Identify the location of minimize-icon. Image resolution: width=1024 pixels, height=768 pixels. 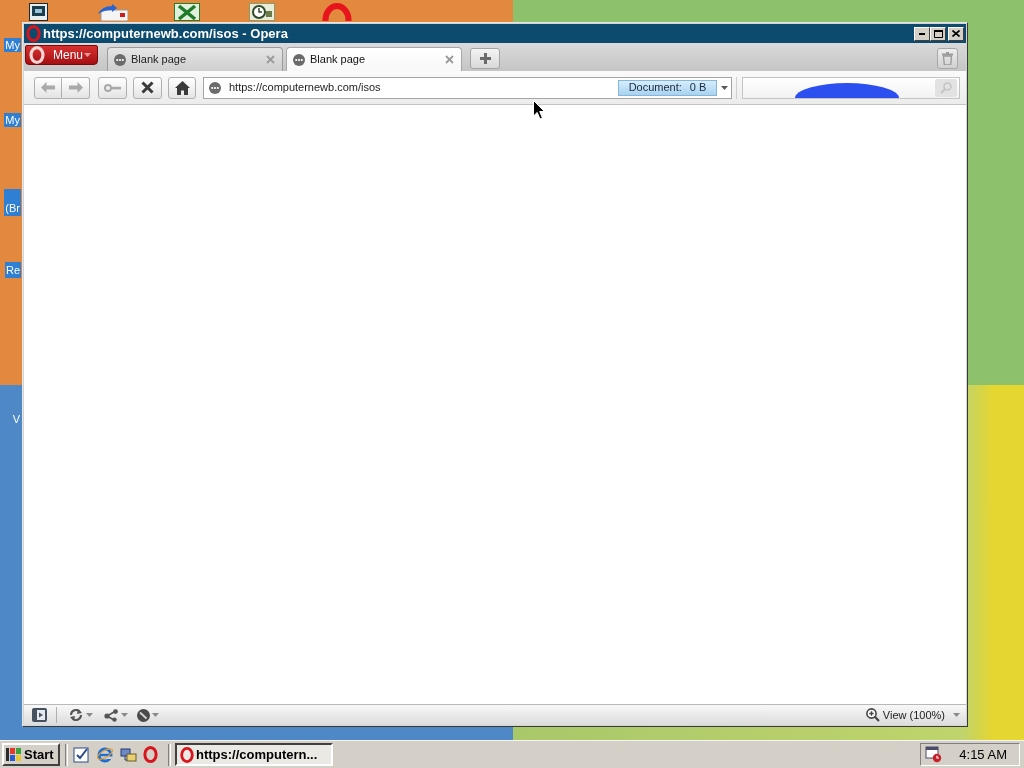
(922, 33).